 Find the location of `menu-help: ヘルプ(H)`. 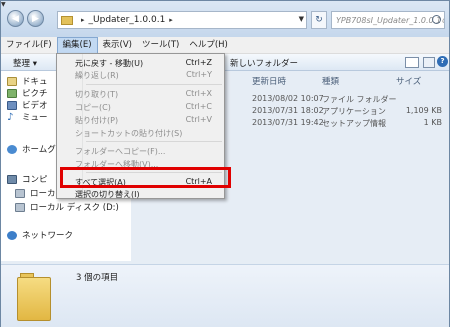

menu-help: ヘルプ(H) is located at coordinates (208, 45).